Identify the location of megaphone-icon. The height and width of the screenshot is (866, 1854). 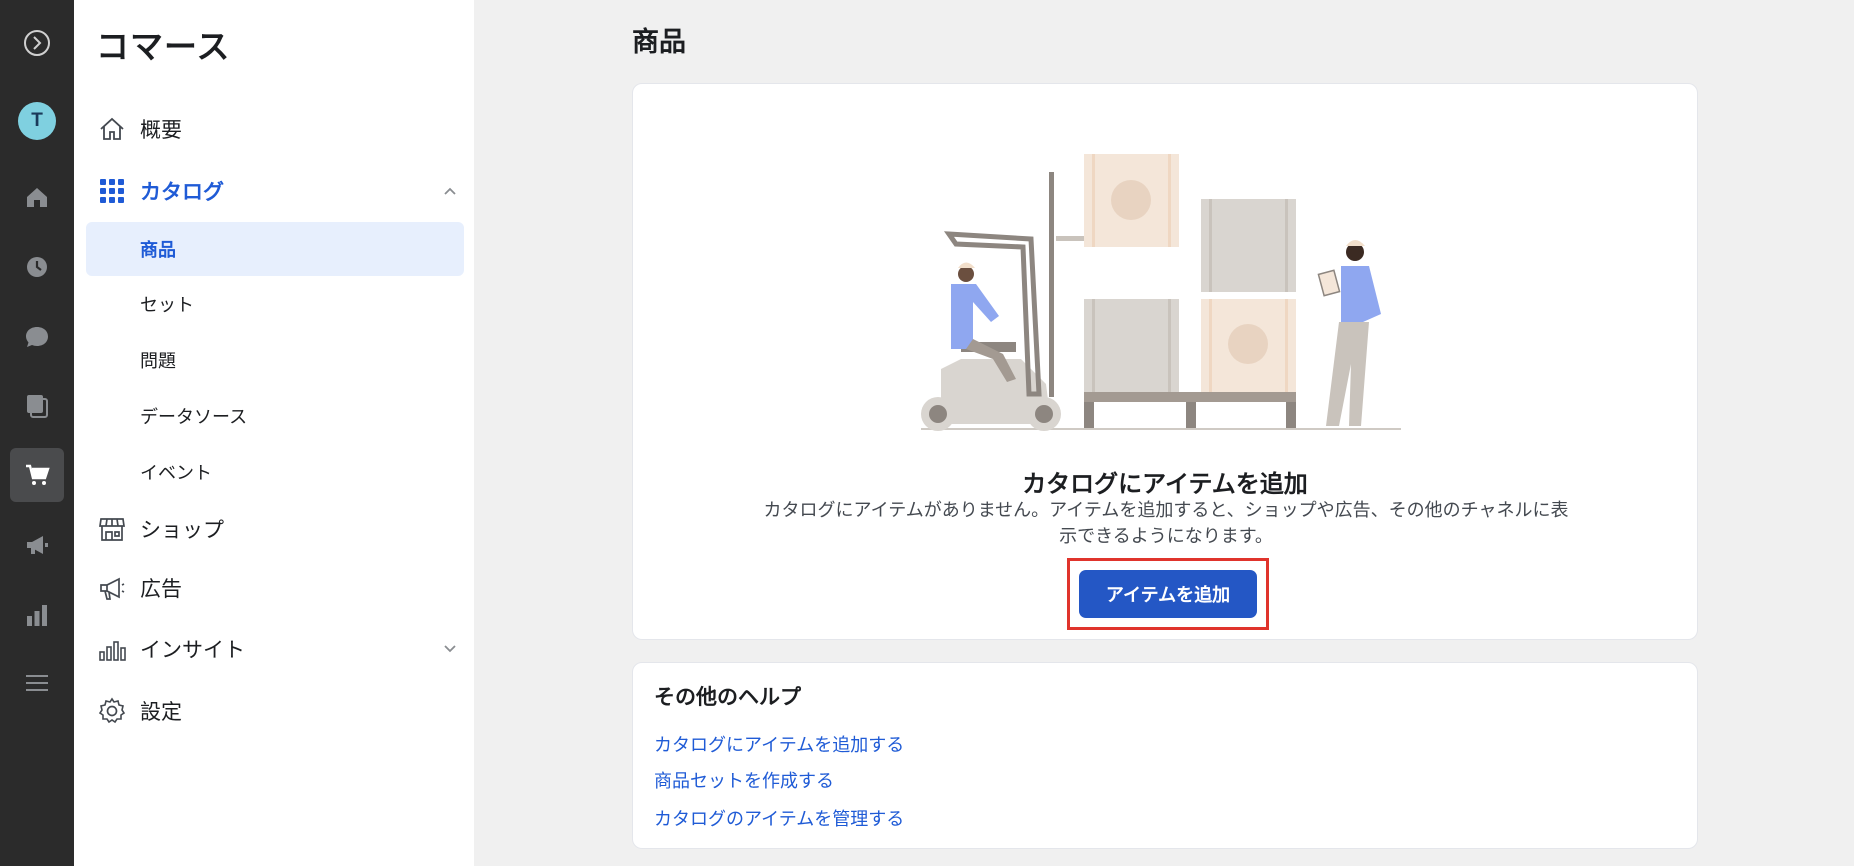
(37, 545).